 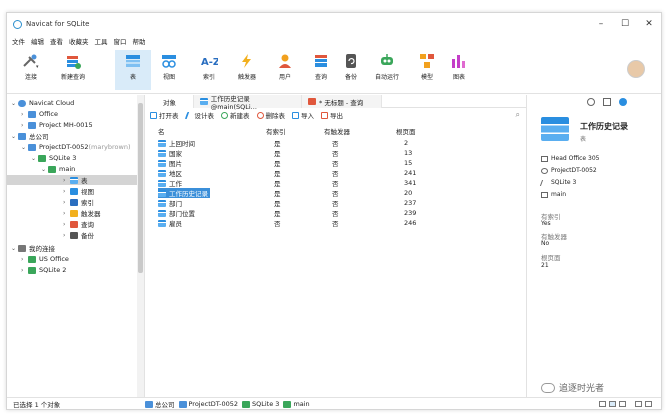 What do you see at coordinates (270, 115) in the screenshot?
I see `delete-table-button: 删除表` at bounding box center [270, 115].